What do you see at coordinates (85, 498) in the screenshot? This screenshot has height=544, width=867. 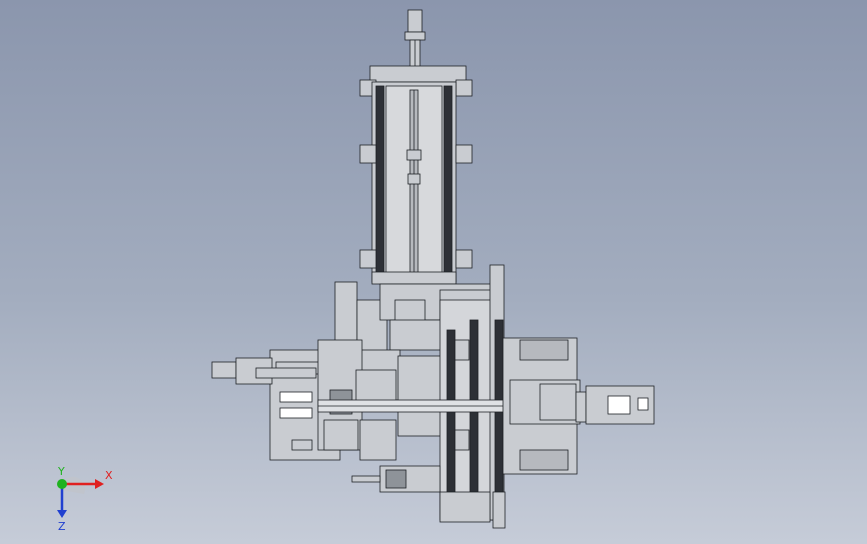 I see `axis-triad: X Y Z` at bounding box center [85, 498].